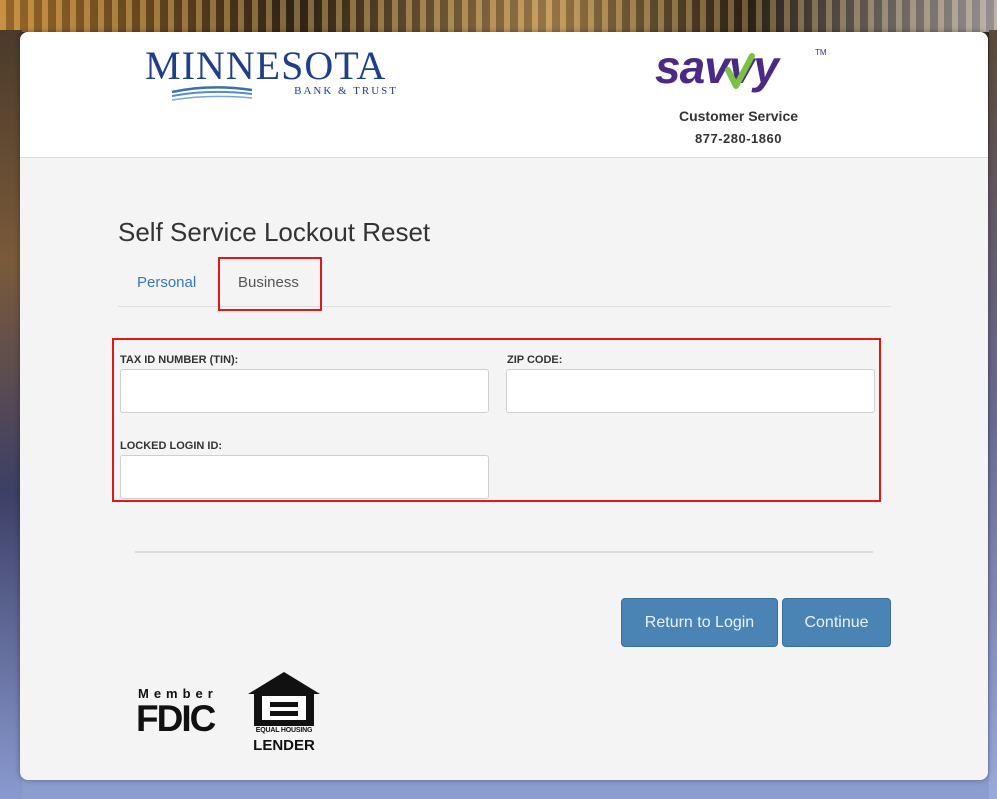 The width and height of the screenshot is (997, 799). What do you see at coordinates (179, 360) in the screenshot?
I see `tin-label: TAX ID NUMBER (TIN):` at bounding box center [179, 360].